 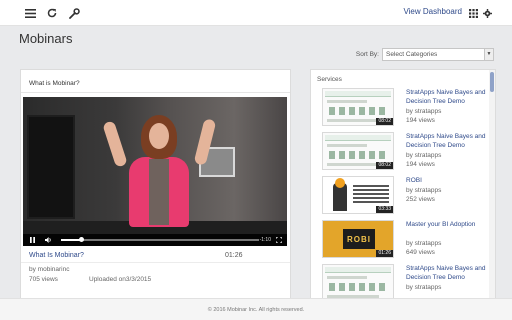 I want to click on video-author: by mobinarinc, so click(x=49, y=269).